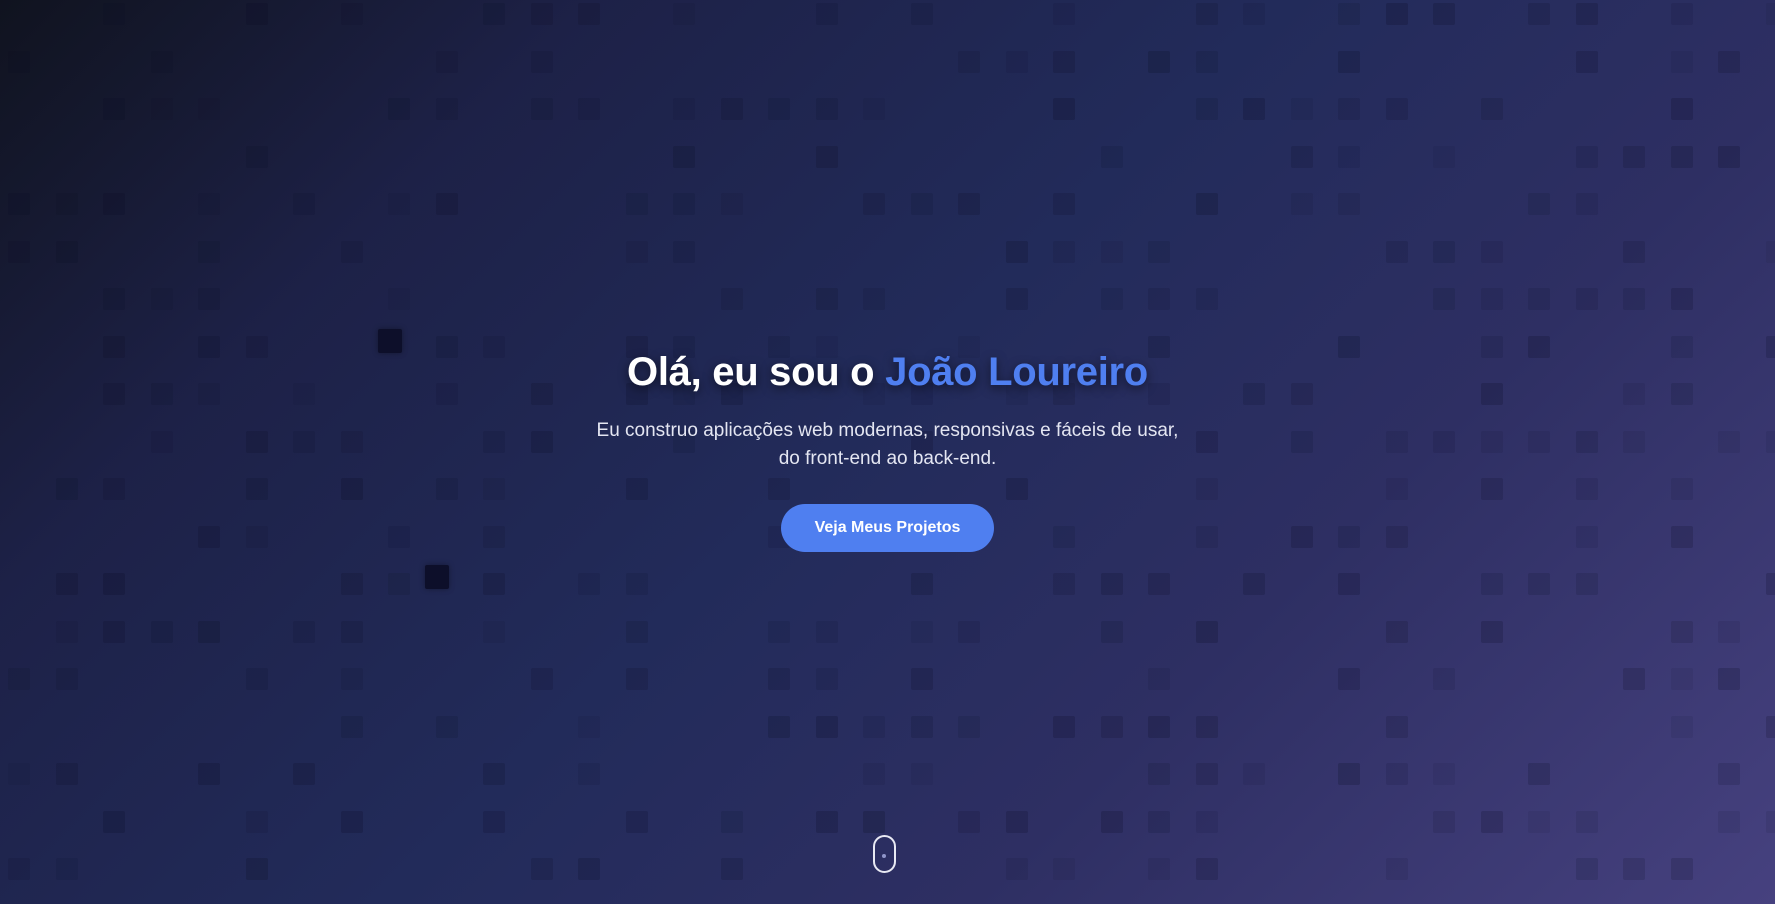  I want to click on mouse-scroll-icon, so click(884, 854).